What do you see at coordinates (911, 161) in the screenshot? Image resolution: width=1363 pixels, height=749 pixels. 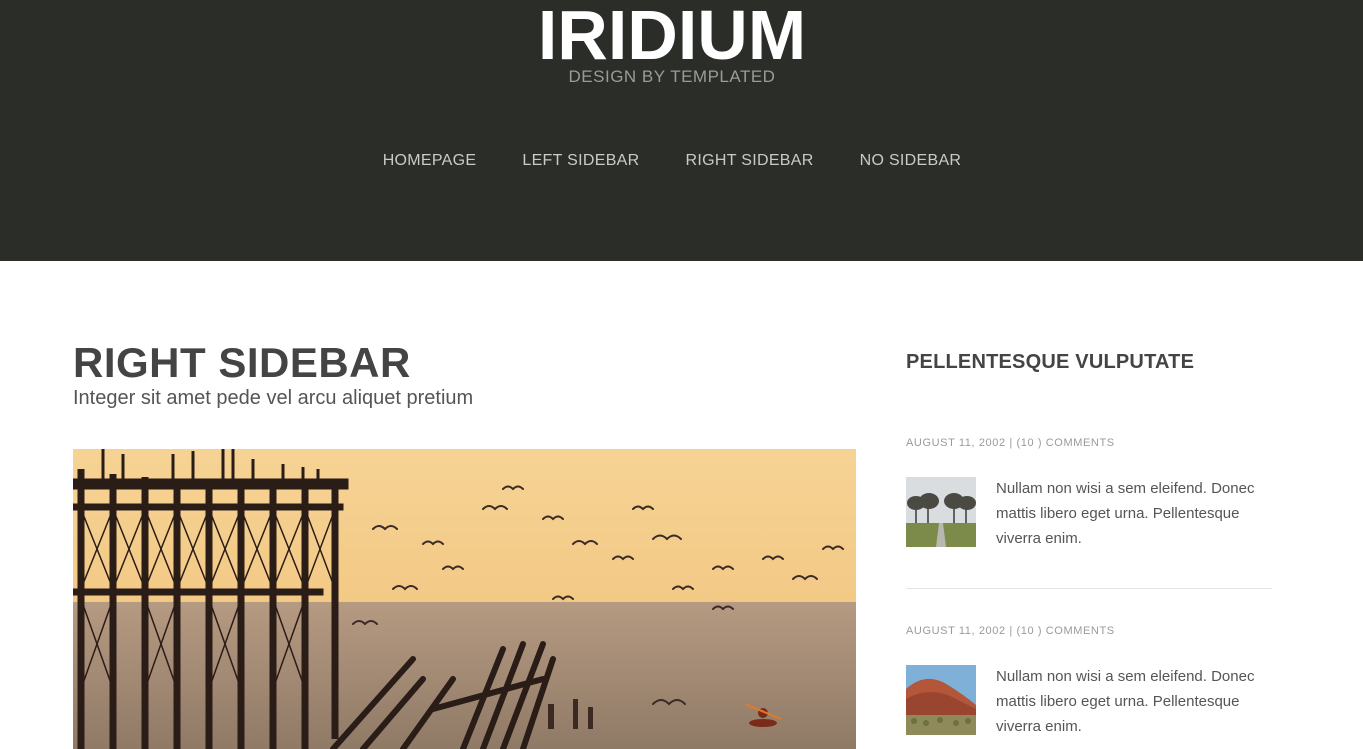 I see `nav-item-no-sidebar: NO SIDEBAR` at bounding box center [911, 161].